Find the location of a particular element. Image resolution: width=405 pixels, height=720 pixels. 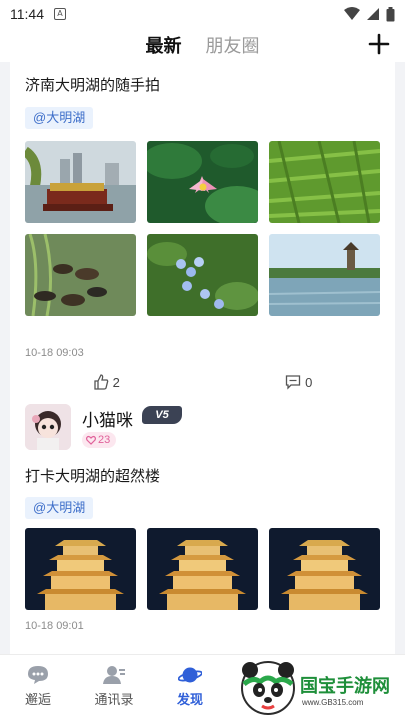

lotus-icon is located at coordinates (202, 182).